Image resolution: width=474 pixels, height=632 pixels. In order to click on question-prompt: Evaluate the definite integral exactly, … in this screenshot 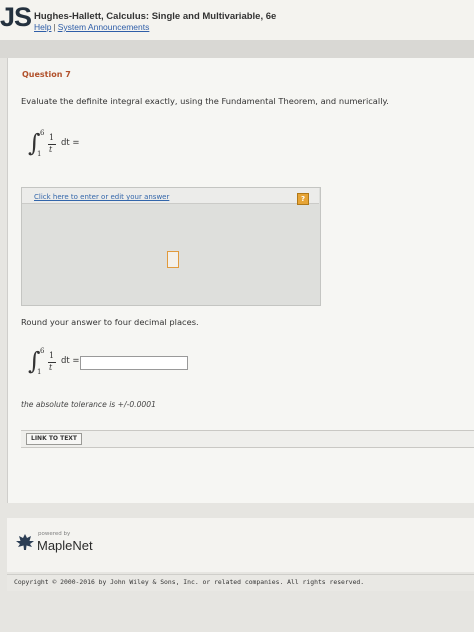, I will do `click(205, 101)`.